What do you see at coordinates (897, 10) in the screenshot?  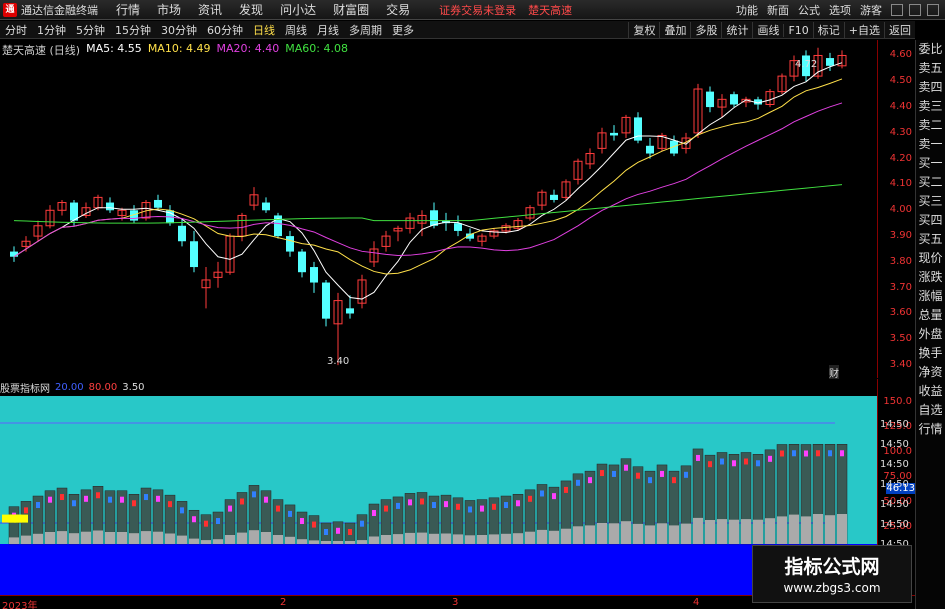 I see `minimize-icon` at bounding box center [897, 10].